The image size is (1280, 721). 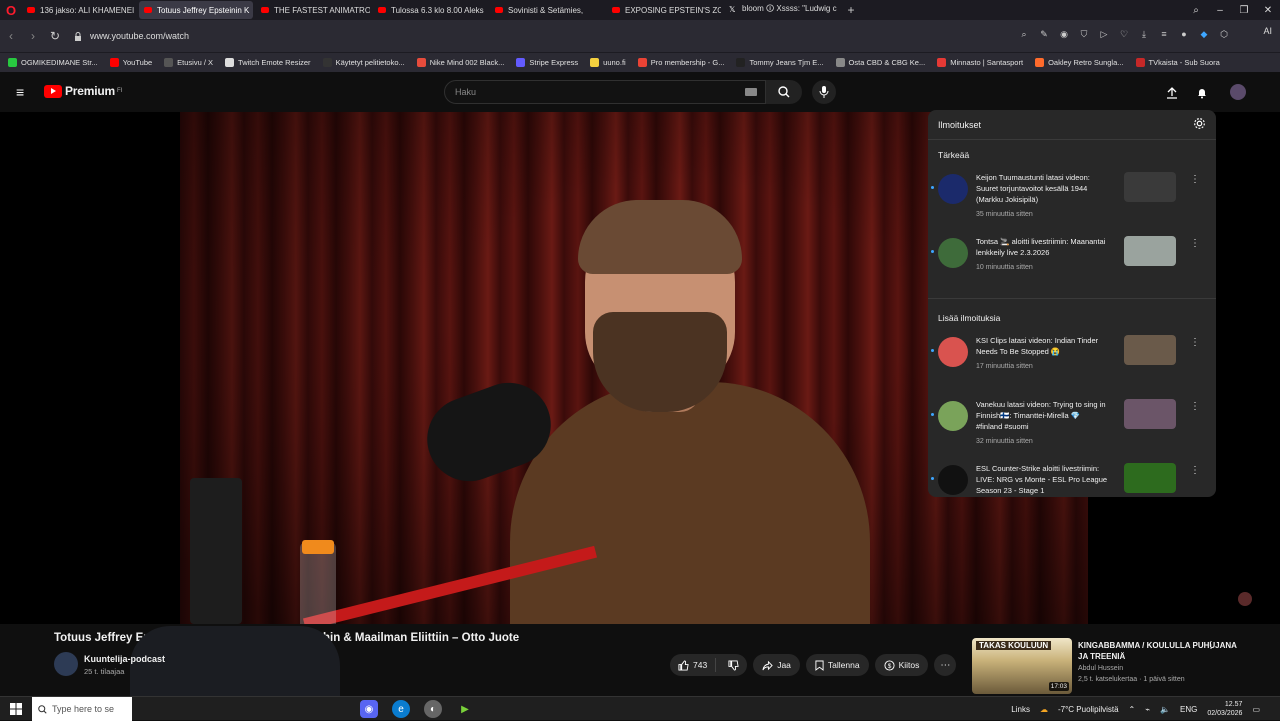 What do you see at coordinates (318, 583) in the screenshot?
I see `video-bottle` at bounding box center [318, 583].